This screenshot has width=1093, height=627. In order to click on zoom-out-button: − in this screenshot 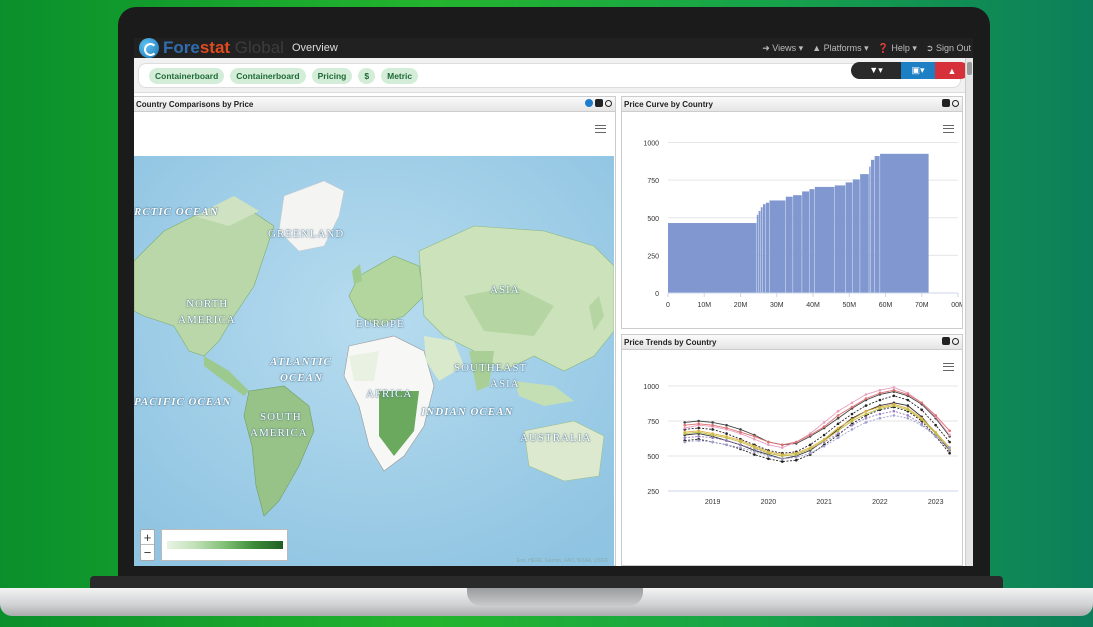, I will do `click(147, 552)`.